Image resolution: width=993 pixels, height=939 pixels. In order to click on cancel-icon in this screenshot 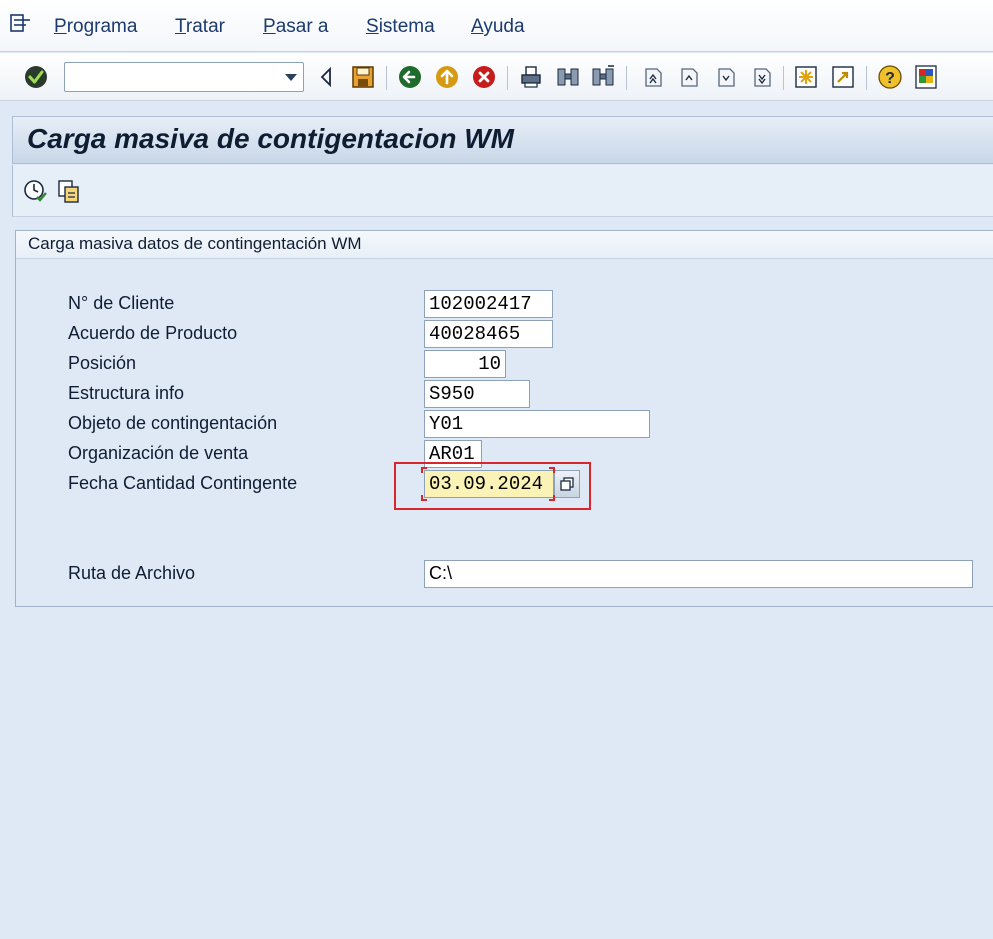, I will do `click(484, 77)`.